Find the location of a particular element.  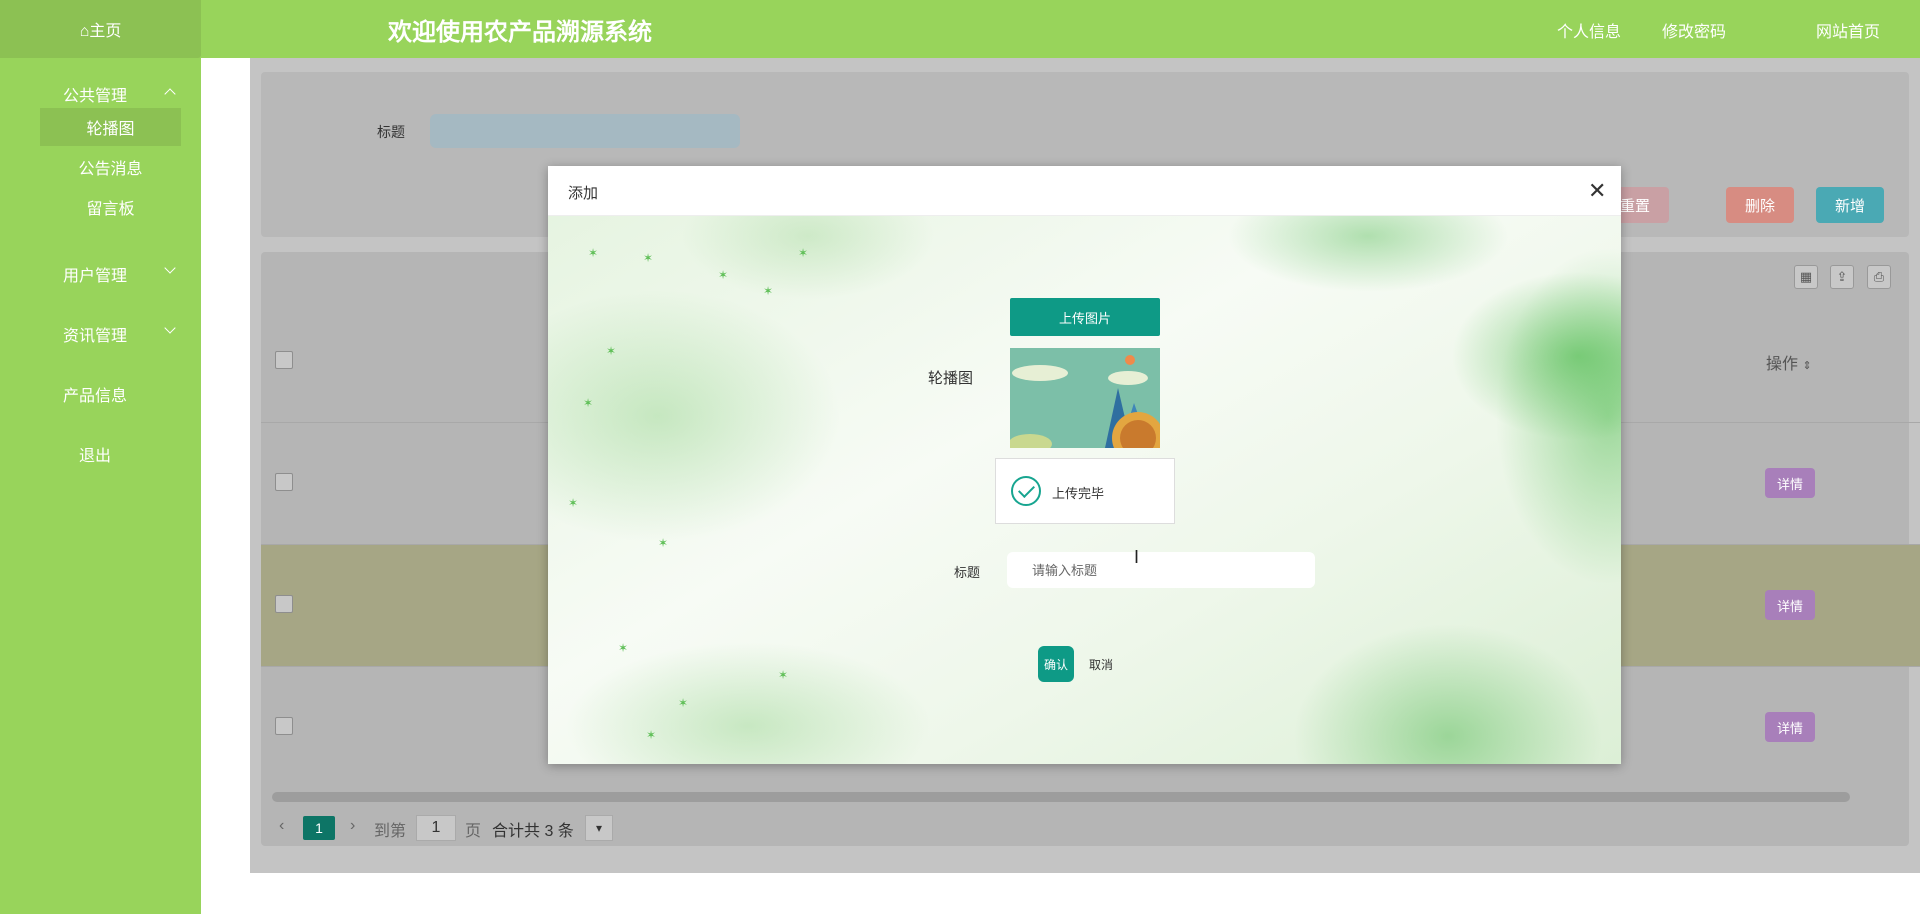

banner-preview-image is located at coordinates (1085, 398).